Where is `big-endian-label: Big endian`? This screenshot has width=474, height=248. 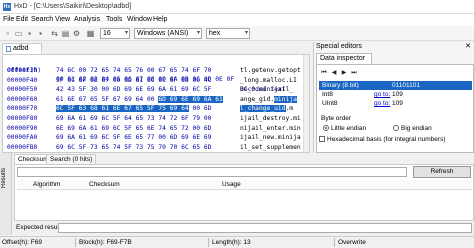 big-endian-label: Big endian is located at coordinates (416, 128).